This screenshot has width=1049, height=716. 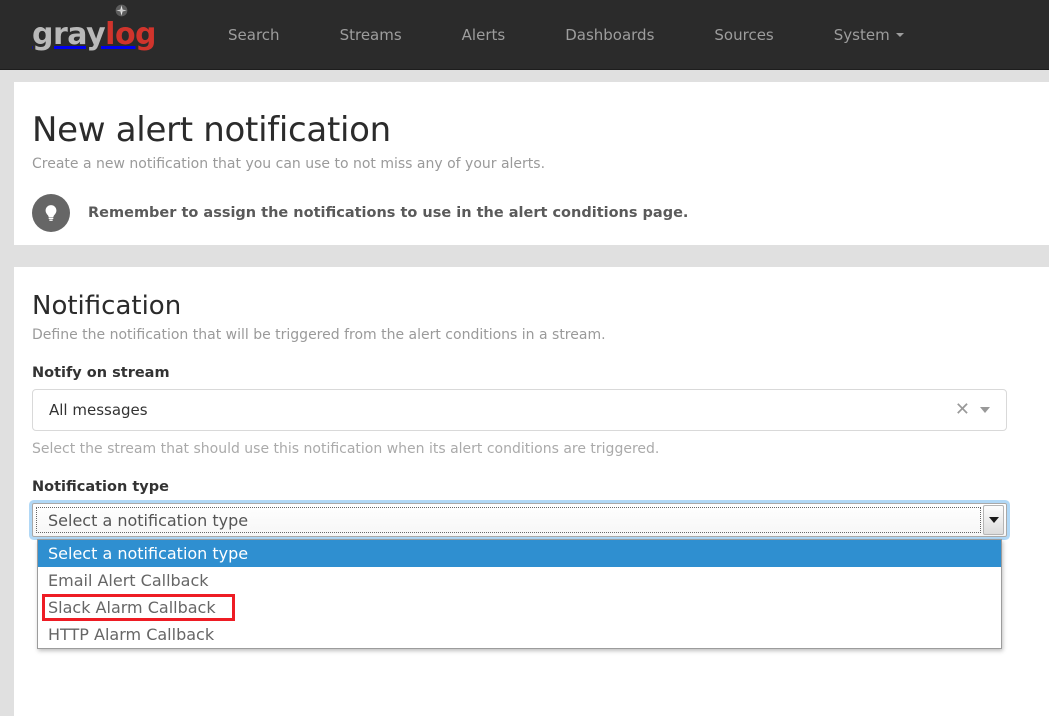 What do you see at coordinates (519, 607) in the screenshot?
I see `option-slack-alarm-callback: Slack Alarm Callback` at bounding box center [519, 607].